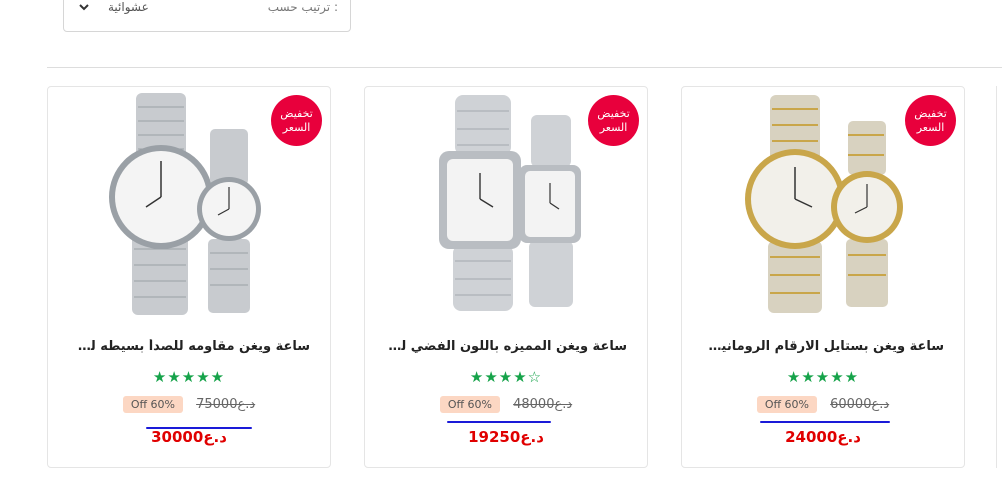 Image resolution: width=1002 pixels, height=494 pixels. Describe the element at coordinates (189, 437) in the screenshot. I see `new-price: 30000د.ع` at that location.